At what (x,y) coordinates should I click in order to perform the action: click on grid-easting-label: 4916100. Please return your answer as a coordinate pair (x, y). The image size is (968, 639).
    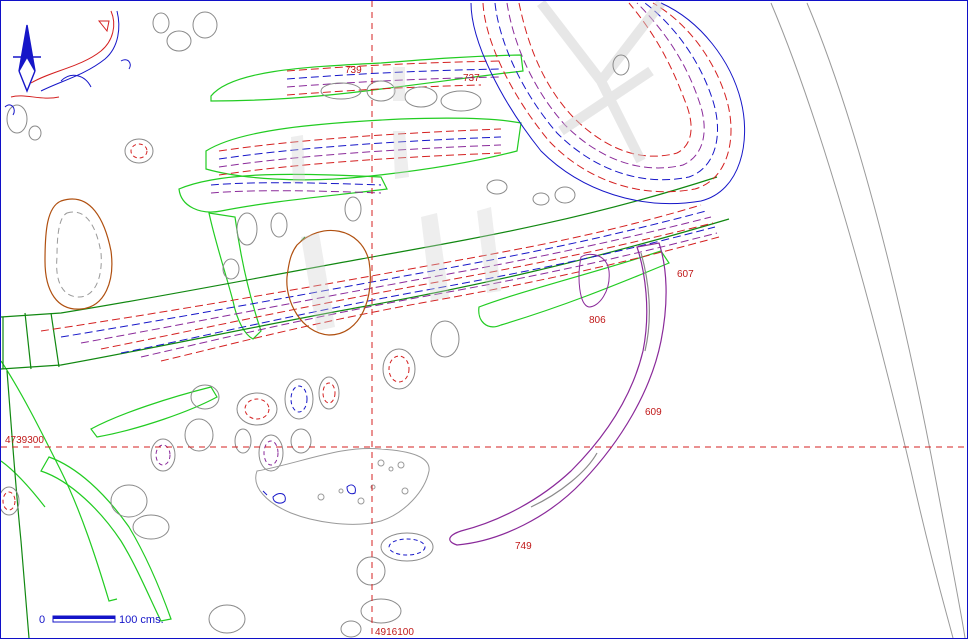
    Looking at the image, I should click on (394, 632).